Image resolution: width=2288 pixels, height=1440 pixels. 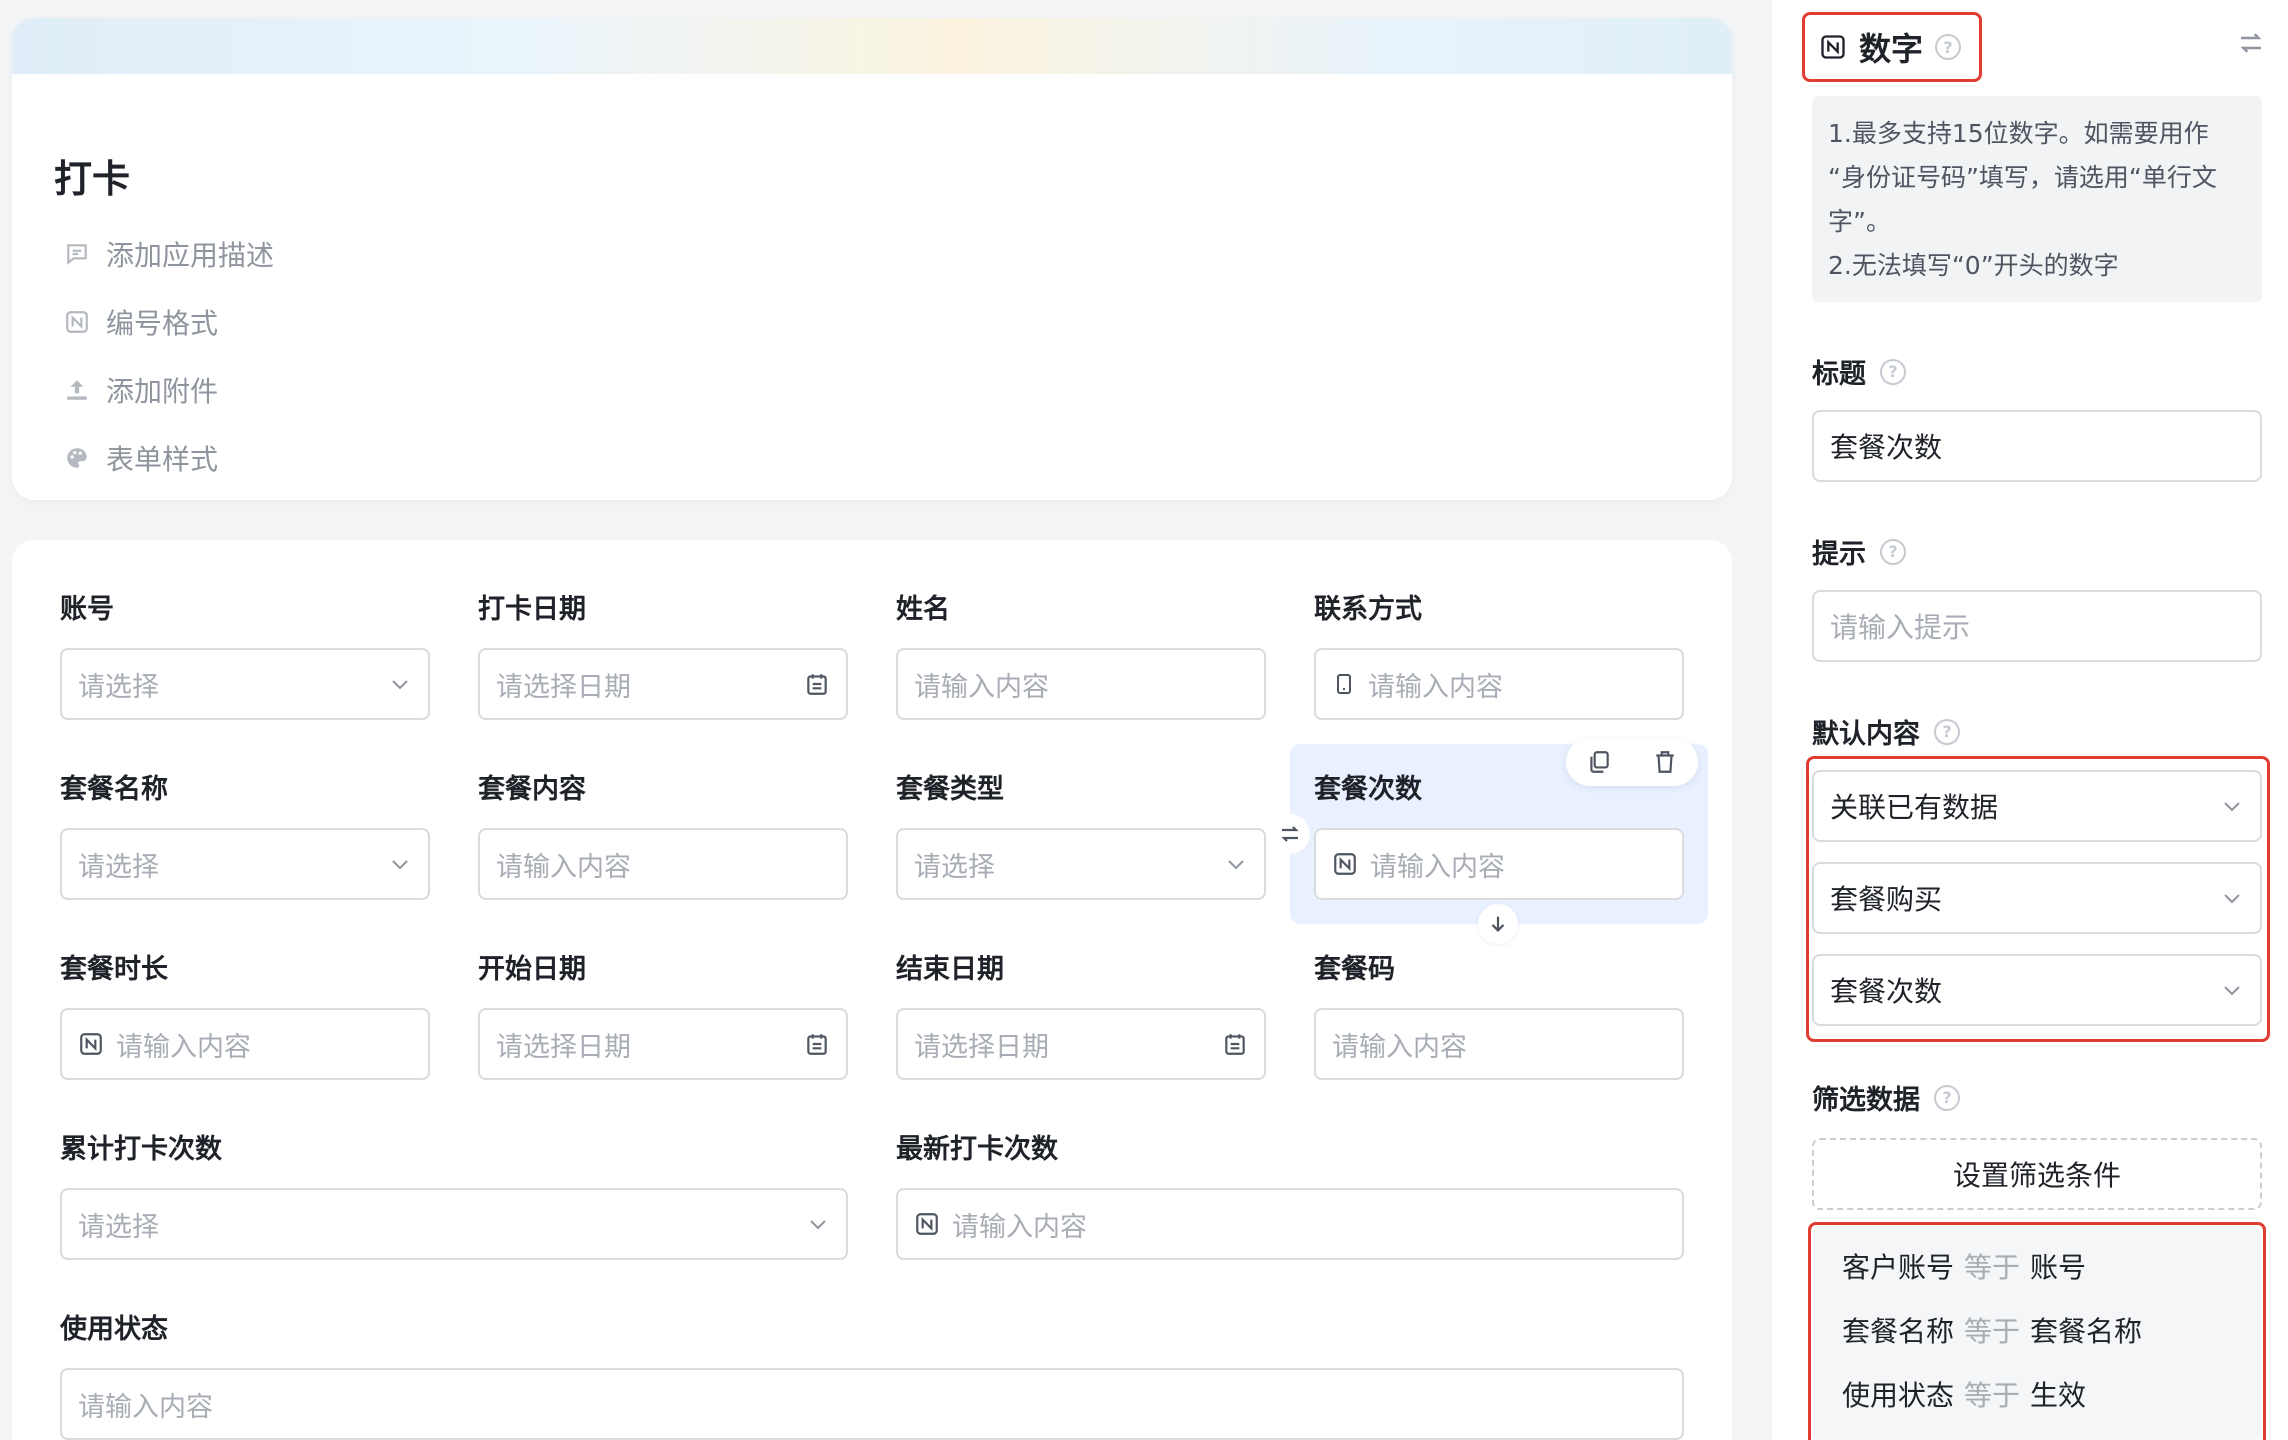 I want to click on field-package-name: 套餐名称 请选择, so click(x=245, y=835).